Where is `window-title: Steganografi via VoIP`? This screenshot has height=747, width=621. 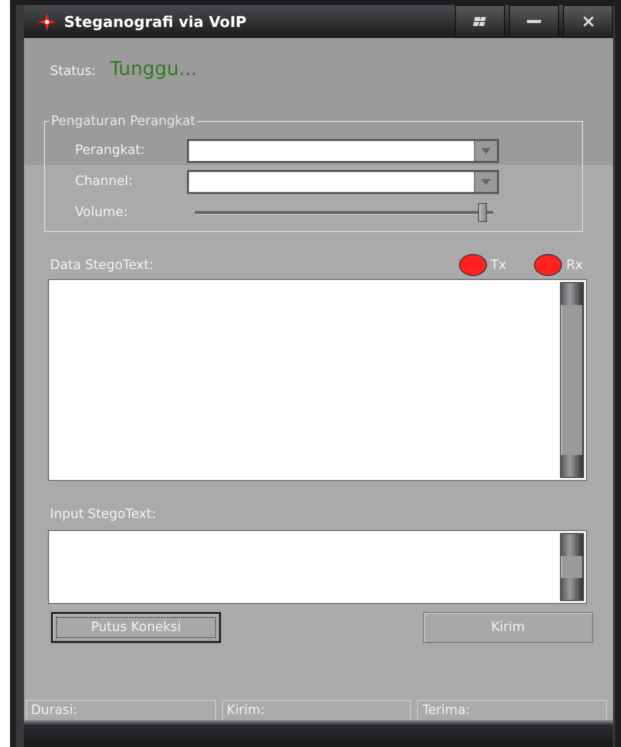 window-title: Steganografi via VoIP is located at coordinates (155, 21).